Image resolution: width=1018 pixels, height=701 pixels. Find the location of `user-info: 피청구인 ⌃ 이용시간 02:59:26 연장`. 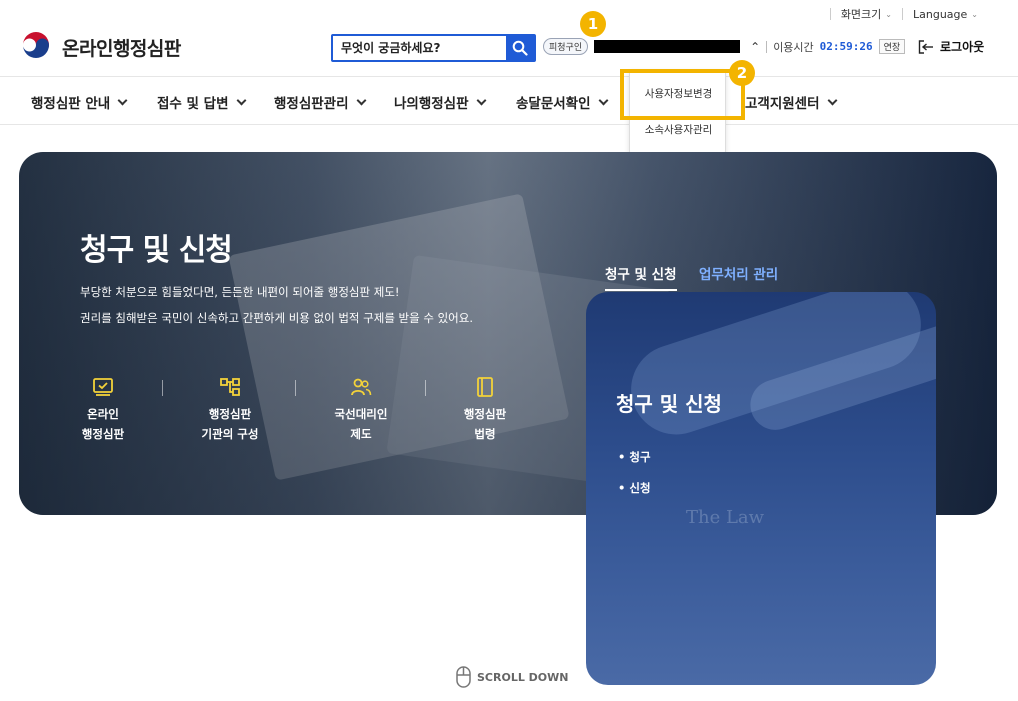

user-info: 피청구인 ⌃ 이용시간 02:59:26 연장 is located at coordinates (724, 46).